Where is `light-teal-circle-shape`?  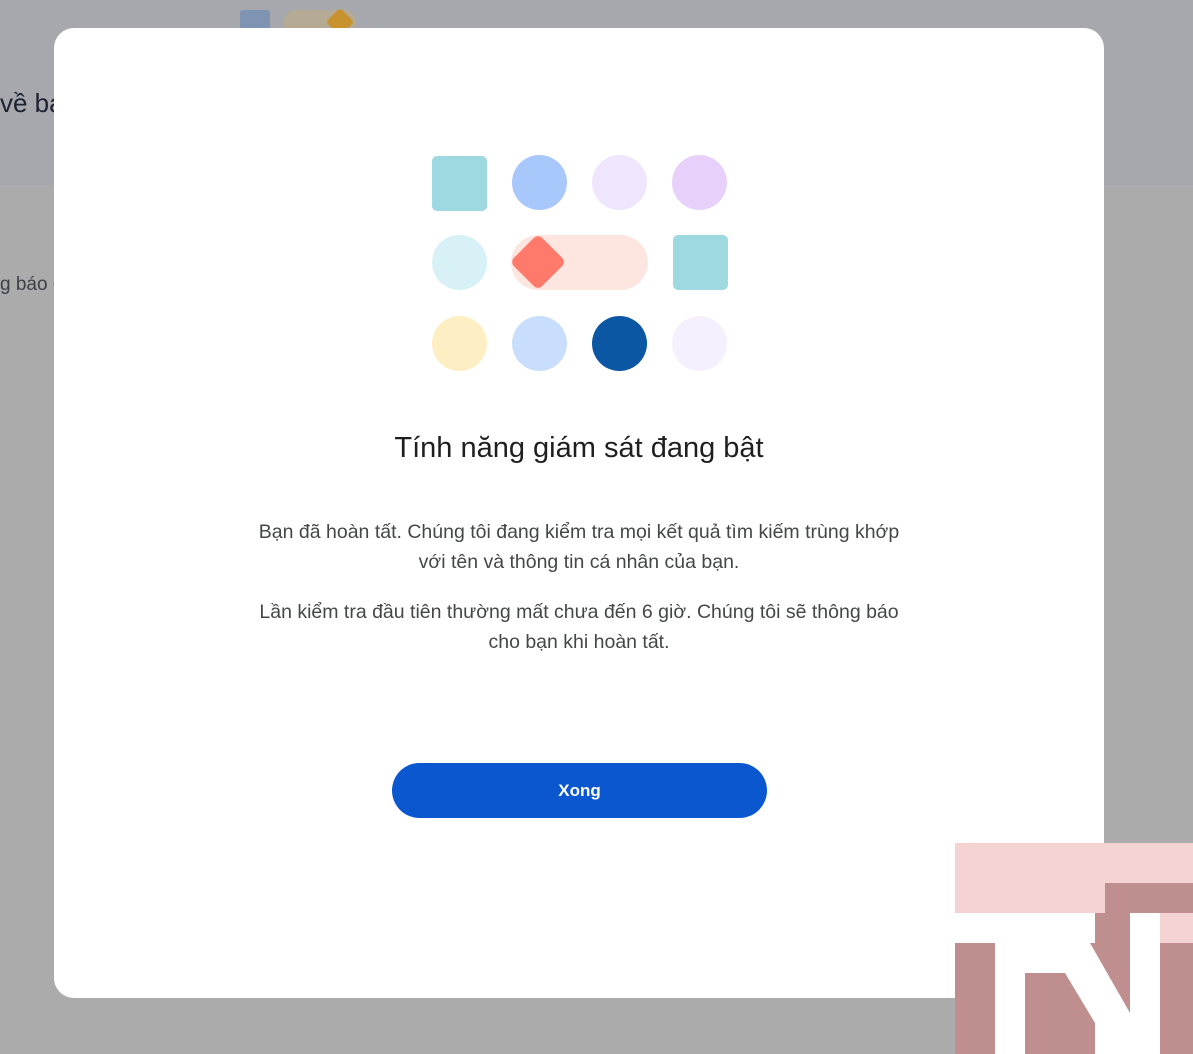
light-teal-circle-shape is located at coordinates (459, 262).